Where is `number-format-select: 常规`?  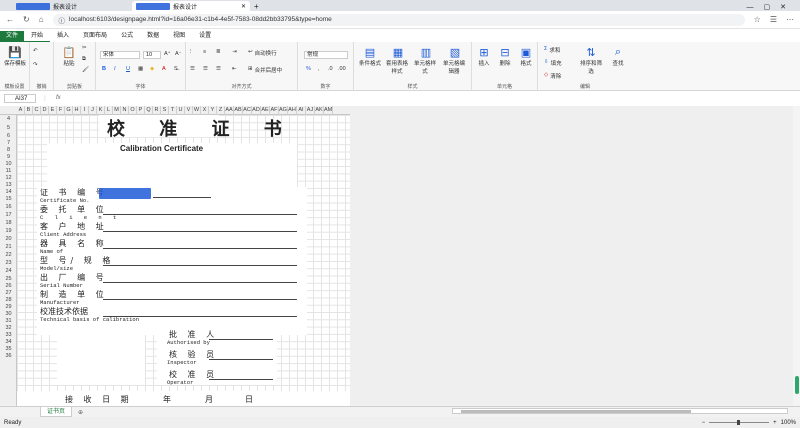 number-format-select: 常规 is located at coordinates (326, 55).